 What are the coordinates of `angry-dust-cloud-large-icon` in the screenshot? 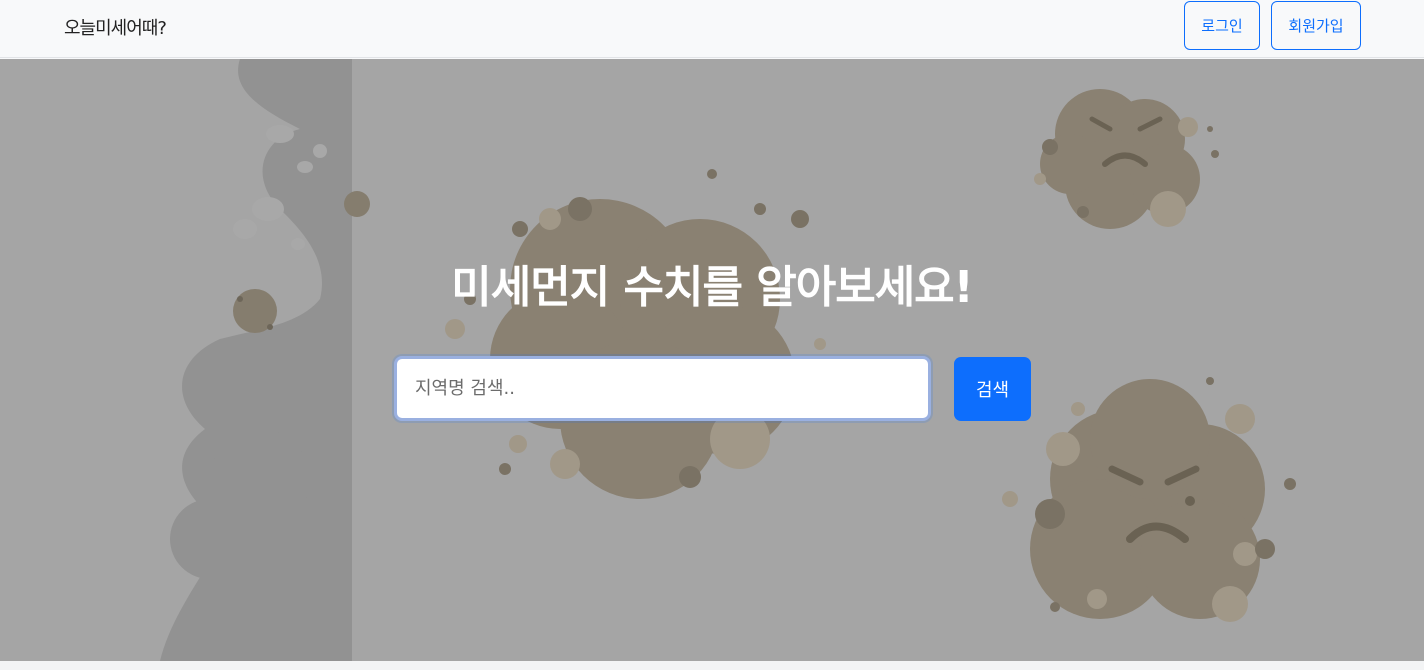 It's located at (1149, 499).